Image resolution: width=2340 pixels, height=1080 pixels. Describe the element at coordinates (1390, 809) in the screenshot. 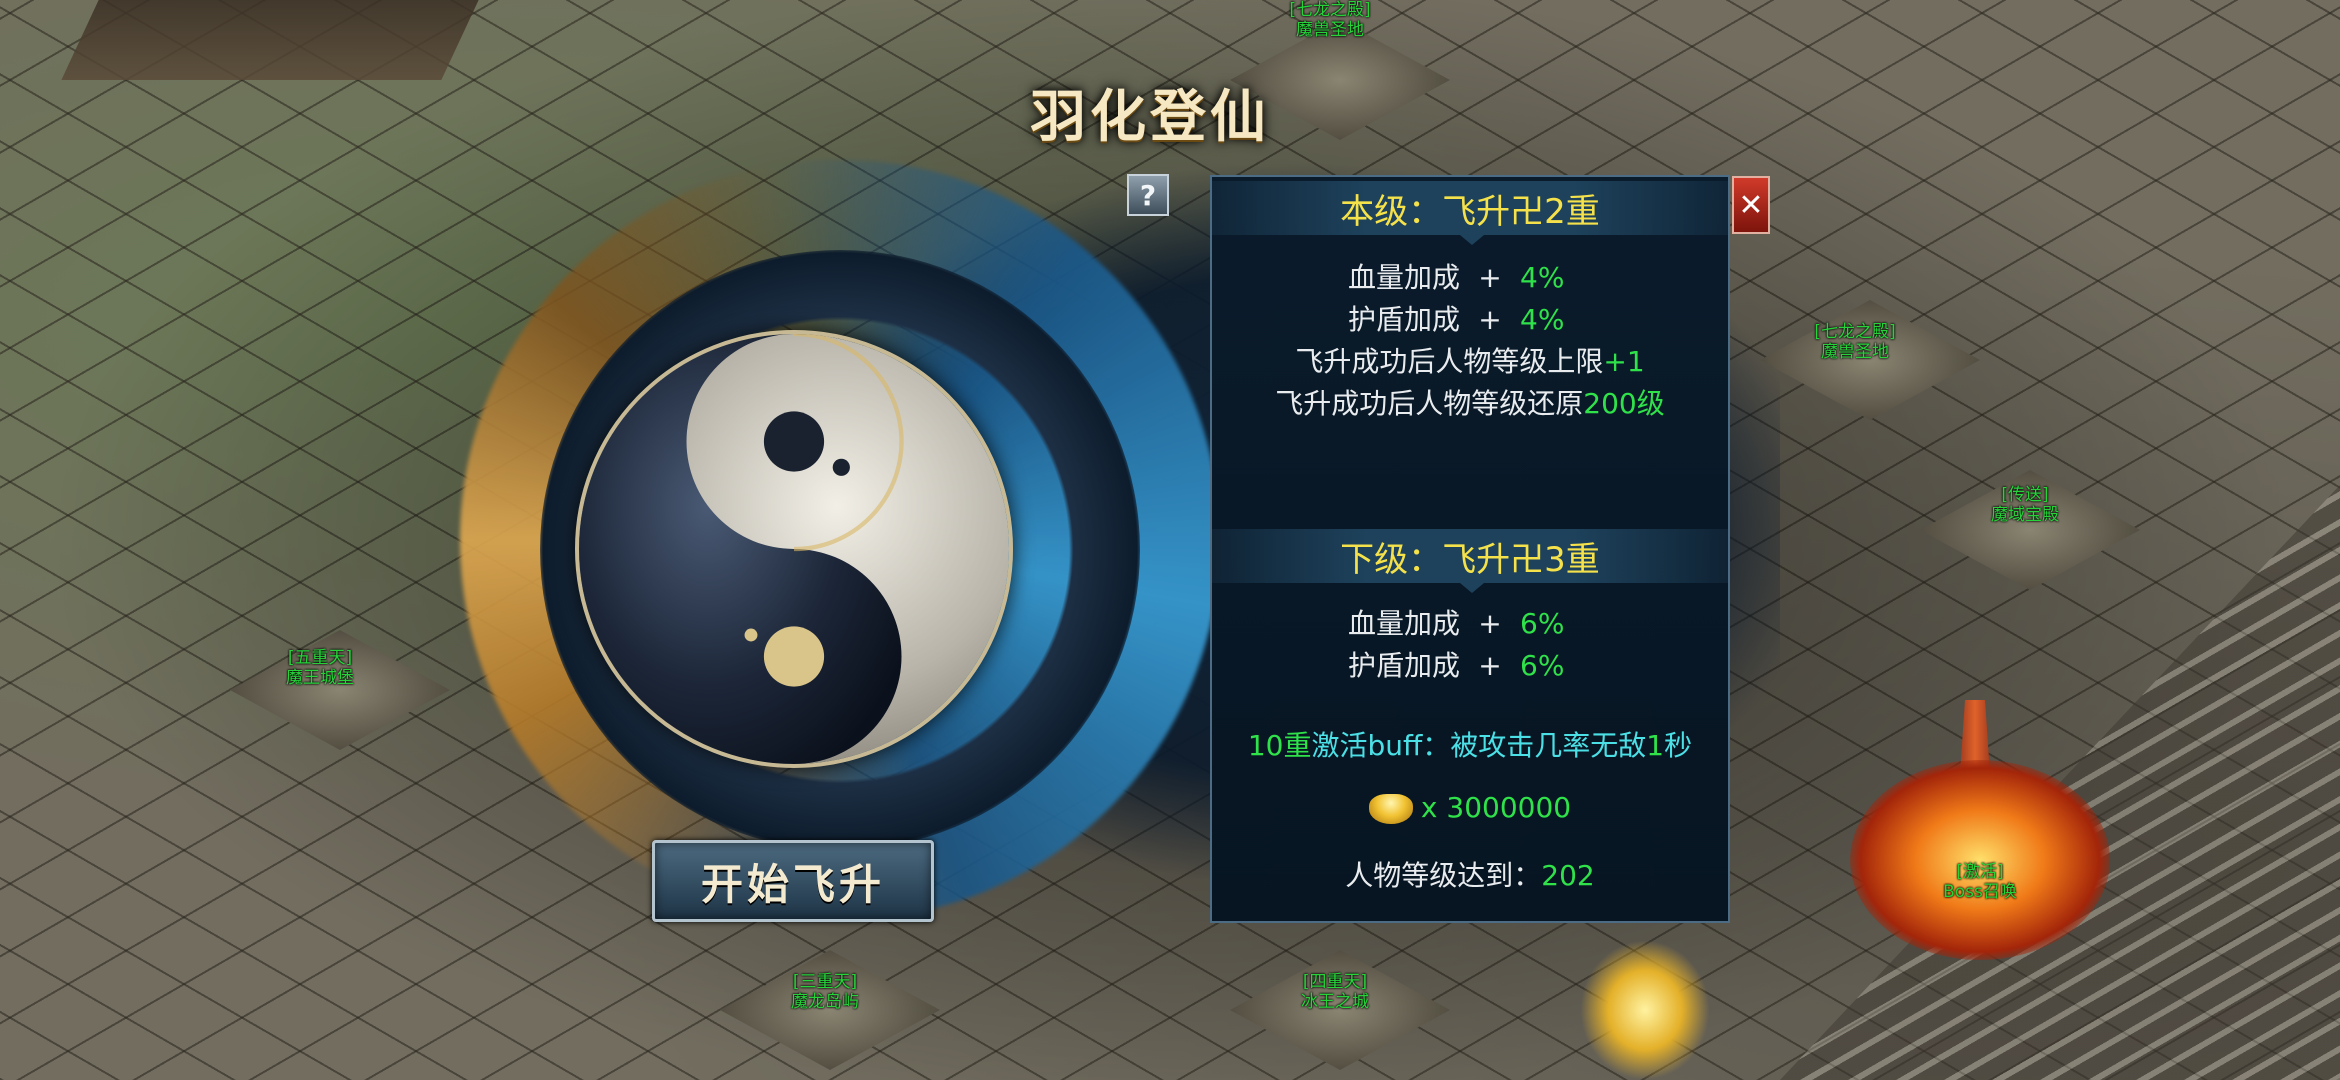

I see `gold-ingot-icon` at that location.